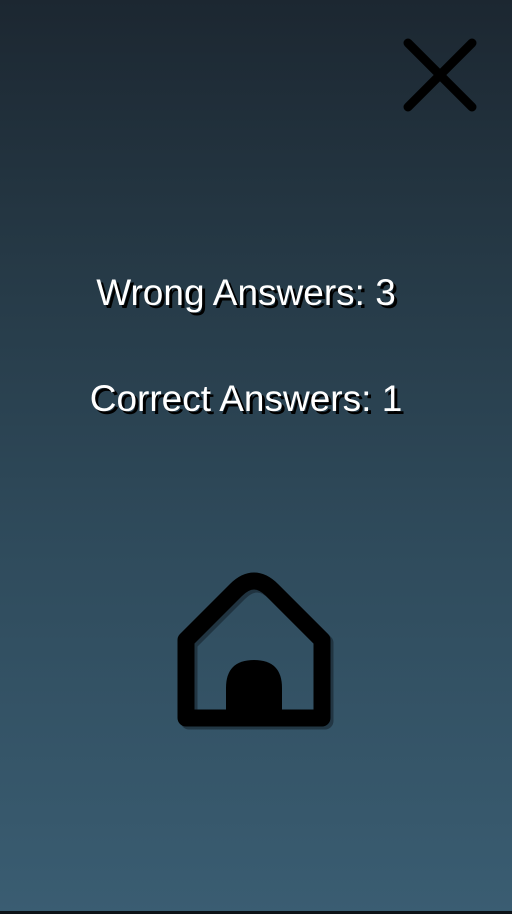  What do you see at coordinates (246, 292) in the screenshot?
I see `wrong-answers-text: Wrong Answers: 3` at bounding box center [246, 292].